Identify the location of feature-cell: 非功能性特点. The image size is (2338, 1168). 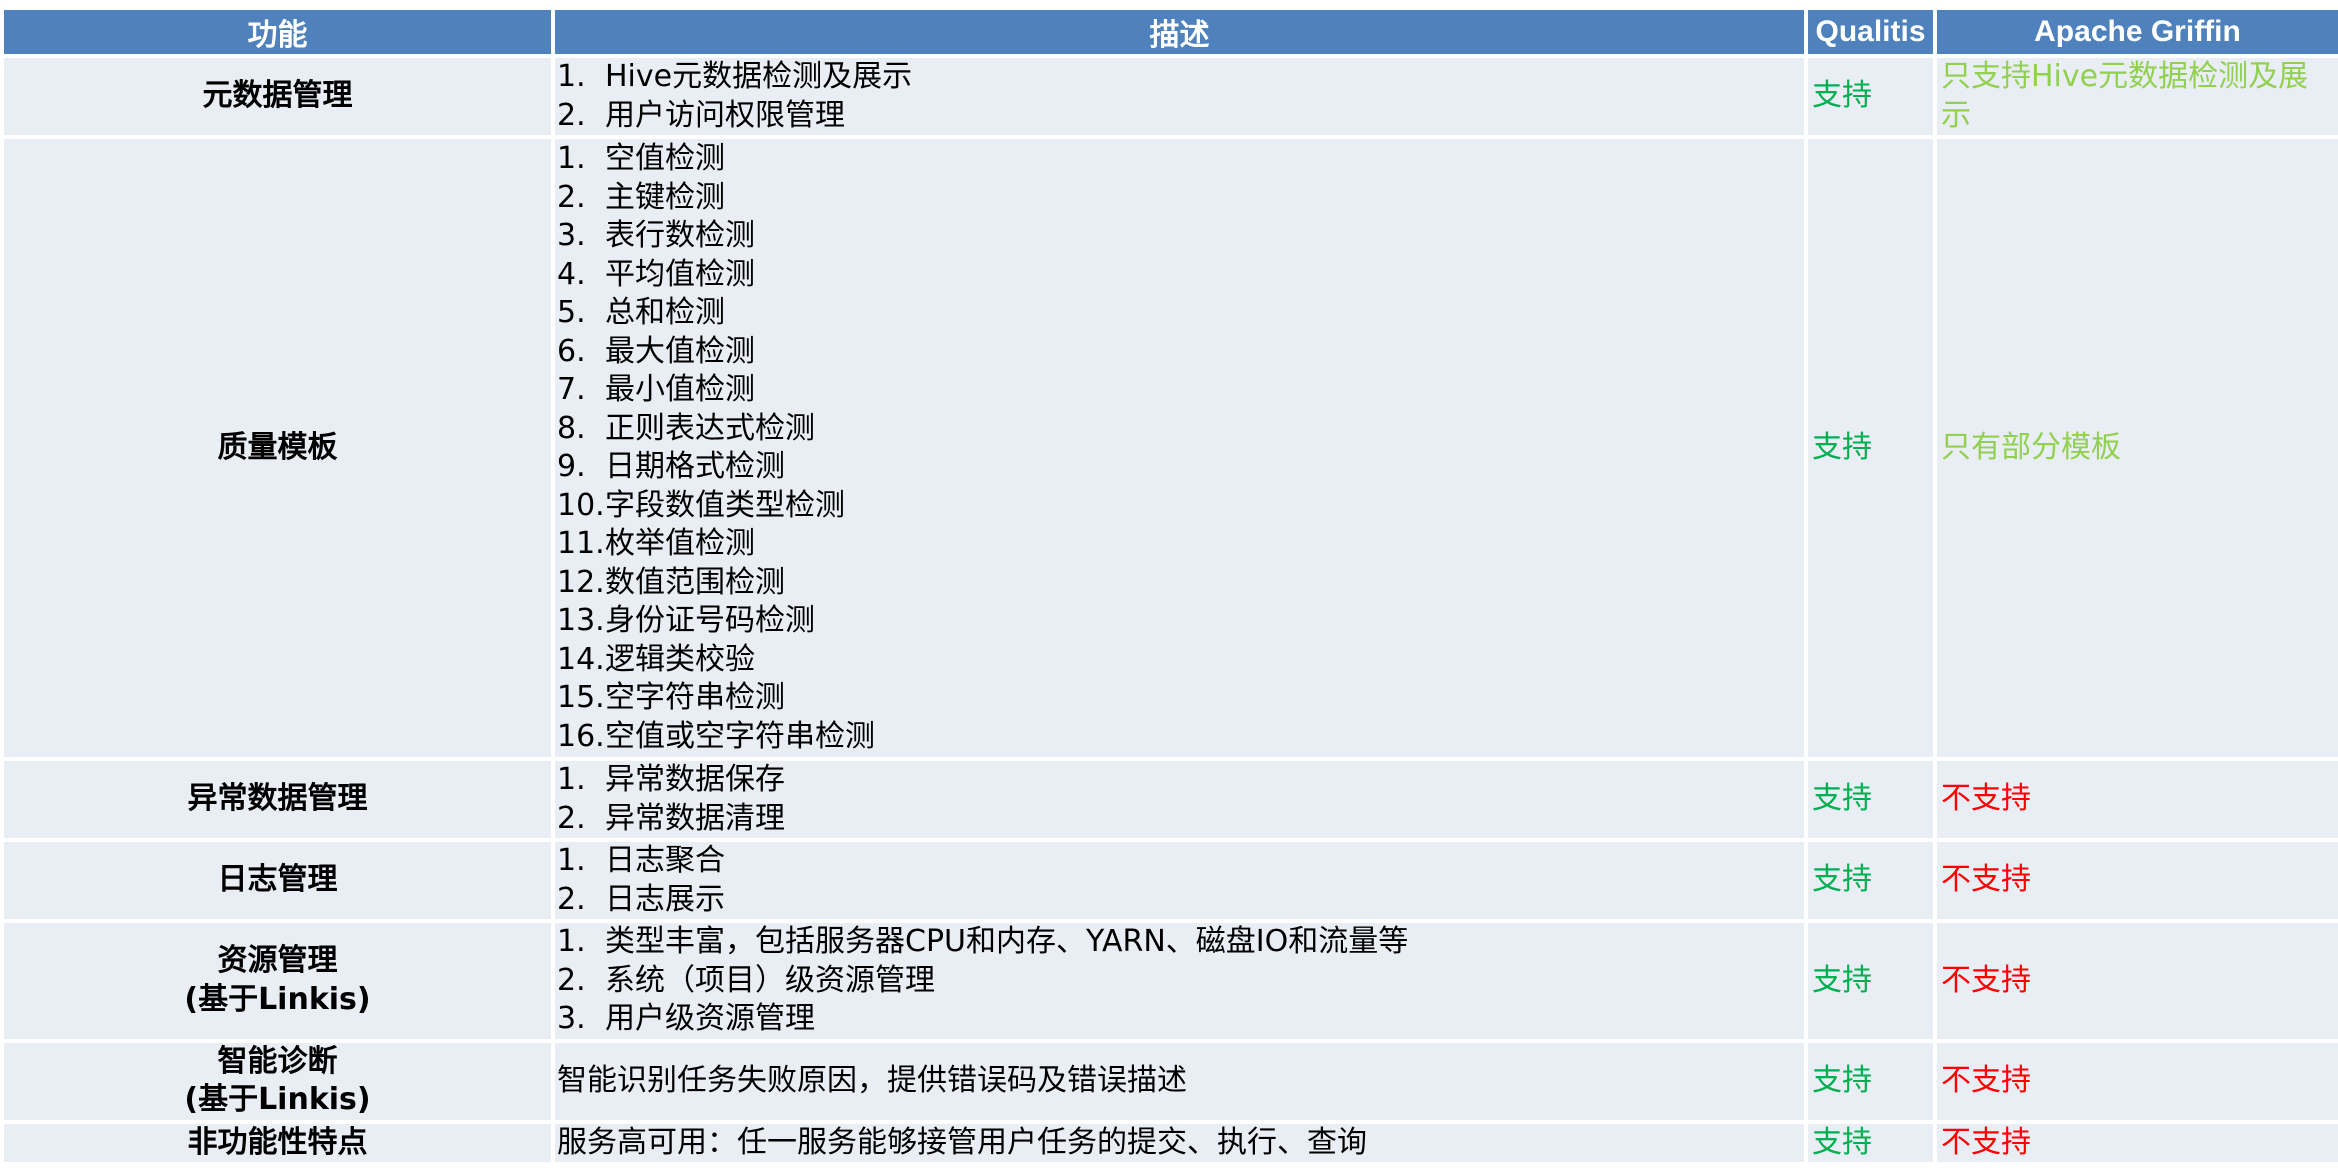
(277, 1142).